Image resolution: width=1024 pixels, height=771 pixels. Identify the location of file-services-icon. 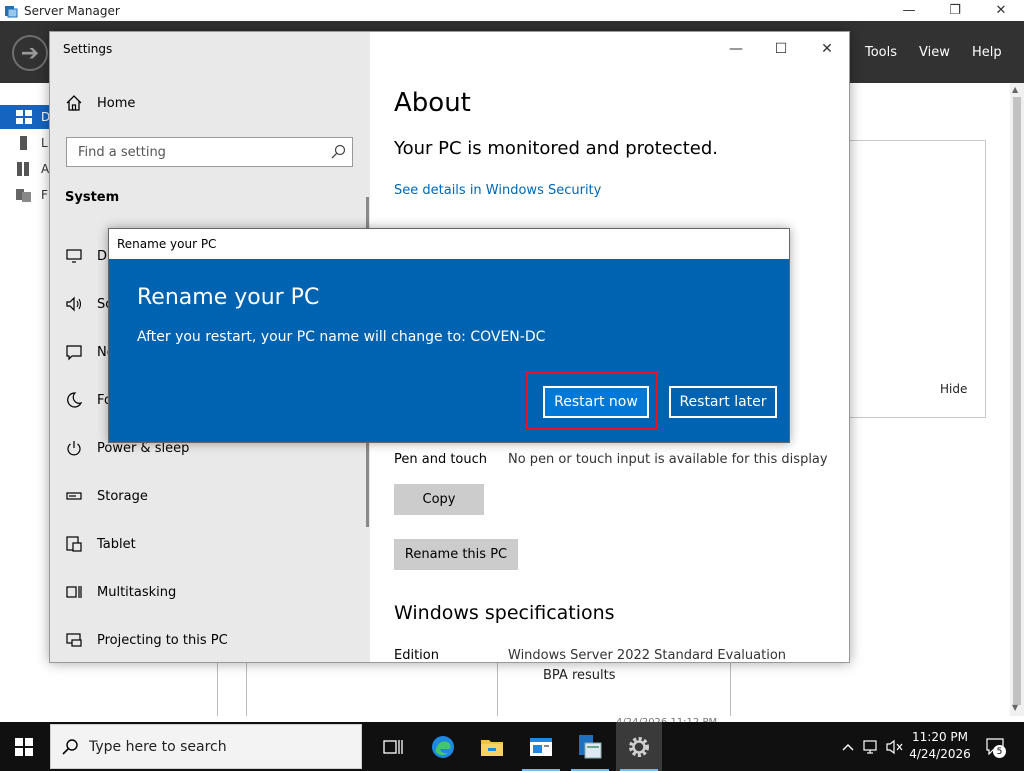
(23, 195).